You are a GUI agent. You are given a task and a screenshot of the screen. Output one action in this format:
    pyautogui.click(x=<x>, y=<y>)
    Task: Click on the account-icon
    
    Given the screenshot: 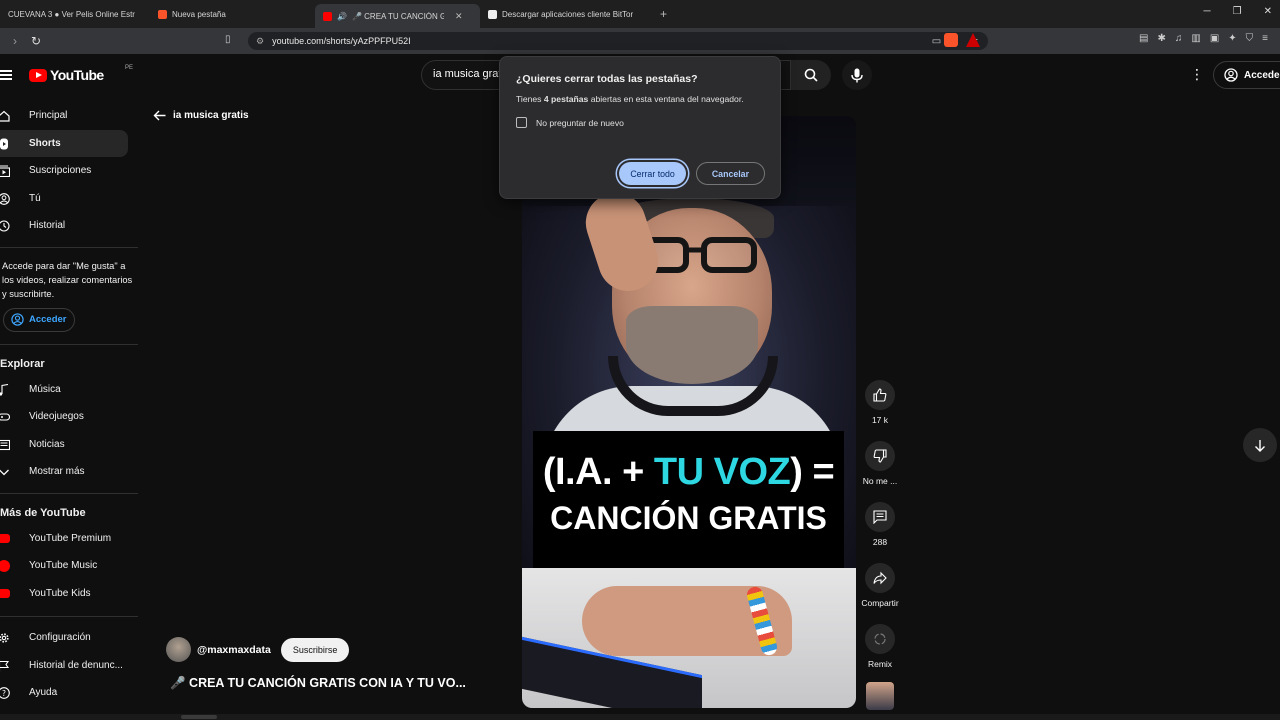 What is the action you would take?
    pyautogui.click(x=17, y=319)
    